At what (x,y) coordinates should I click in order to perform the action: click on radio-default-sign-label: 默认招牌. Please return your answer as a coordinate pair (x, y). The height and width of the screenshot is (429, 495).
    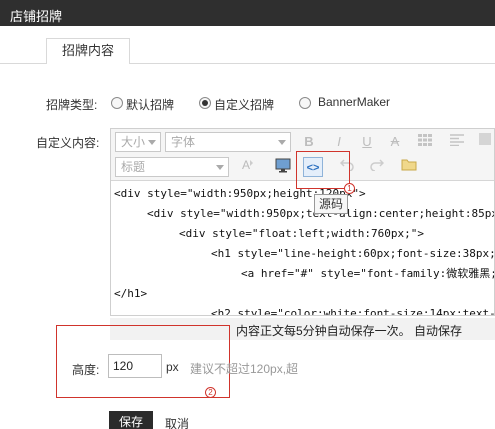
    Looking at the image, I should click on (150, 104).